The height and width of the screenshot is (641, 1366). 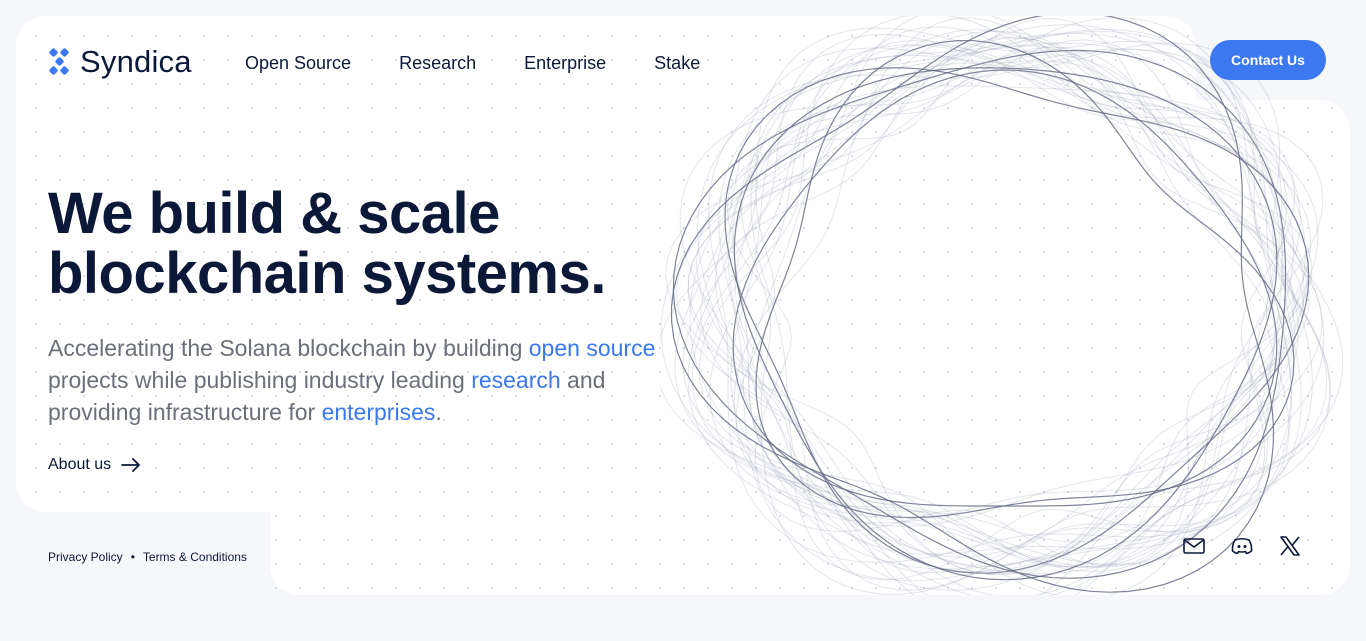 What do you see at coordinates (195, 557) in the screenshot?
I see `terms-link: Terms & Conditions` at bounding box center [195, 557].